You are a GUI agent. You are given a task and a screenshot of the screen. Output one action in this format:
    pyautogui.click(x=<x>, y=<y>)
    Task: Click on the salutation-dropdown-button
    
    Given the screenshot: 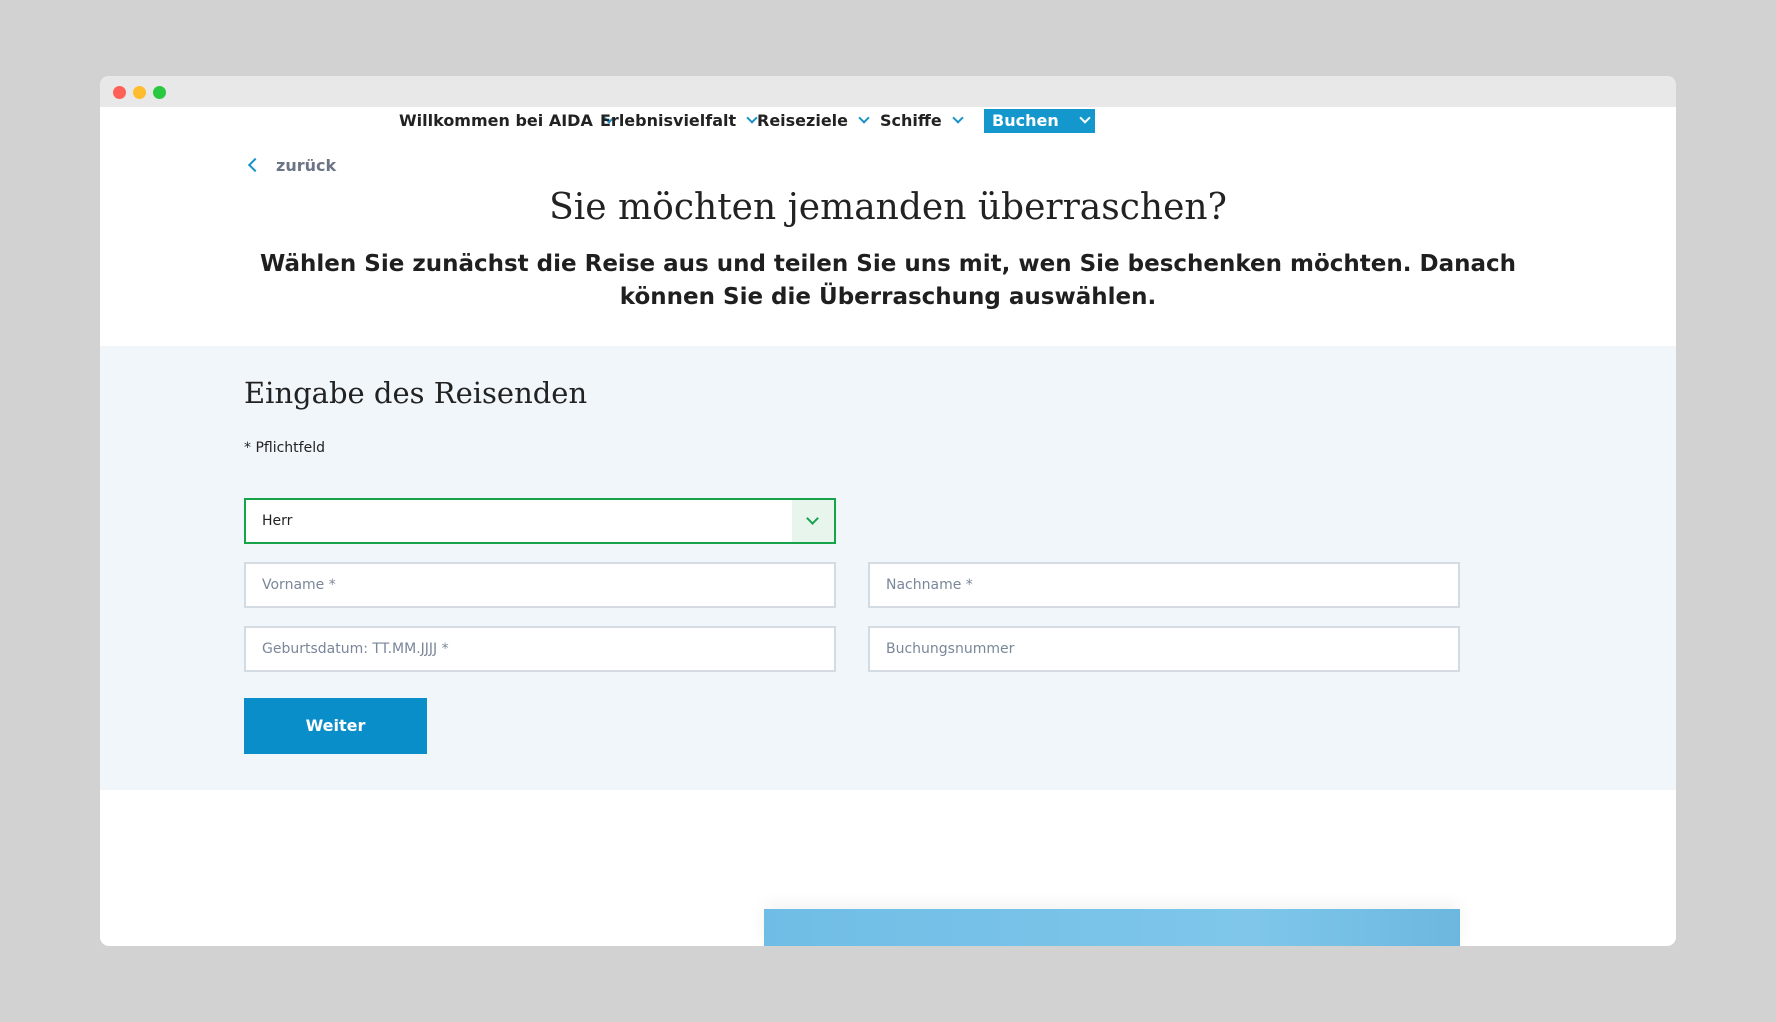 What is the action you would take?
    pyautogui.click(x=813, y=521)
    